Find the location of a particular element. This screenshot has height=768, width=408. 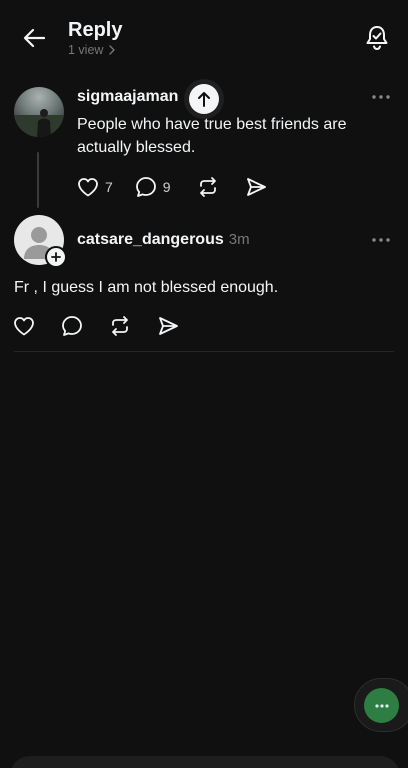

chat-heads-button is located at coordinates (381, 705).